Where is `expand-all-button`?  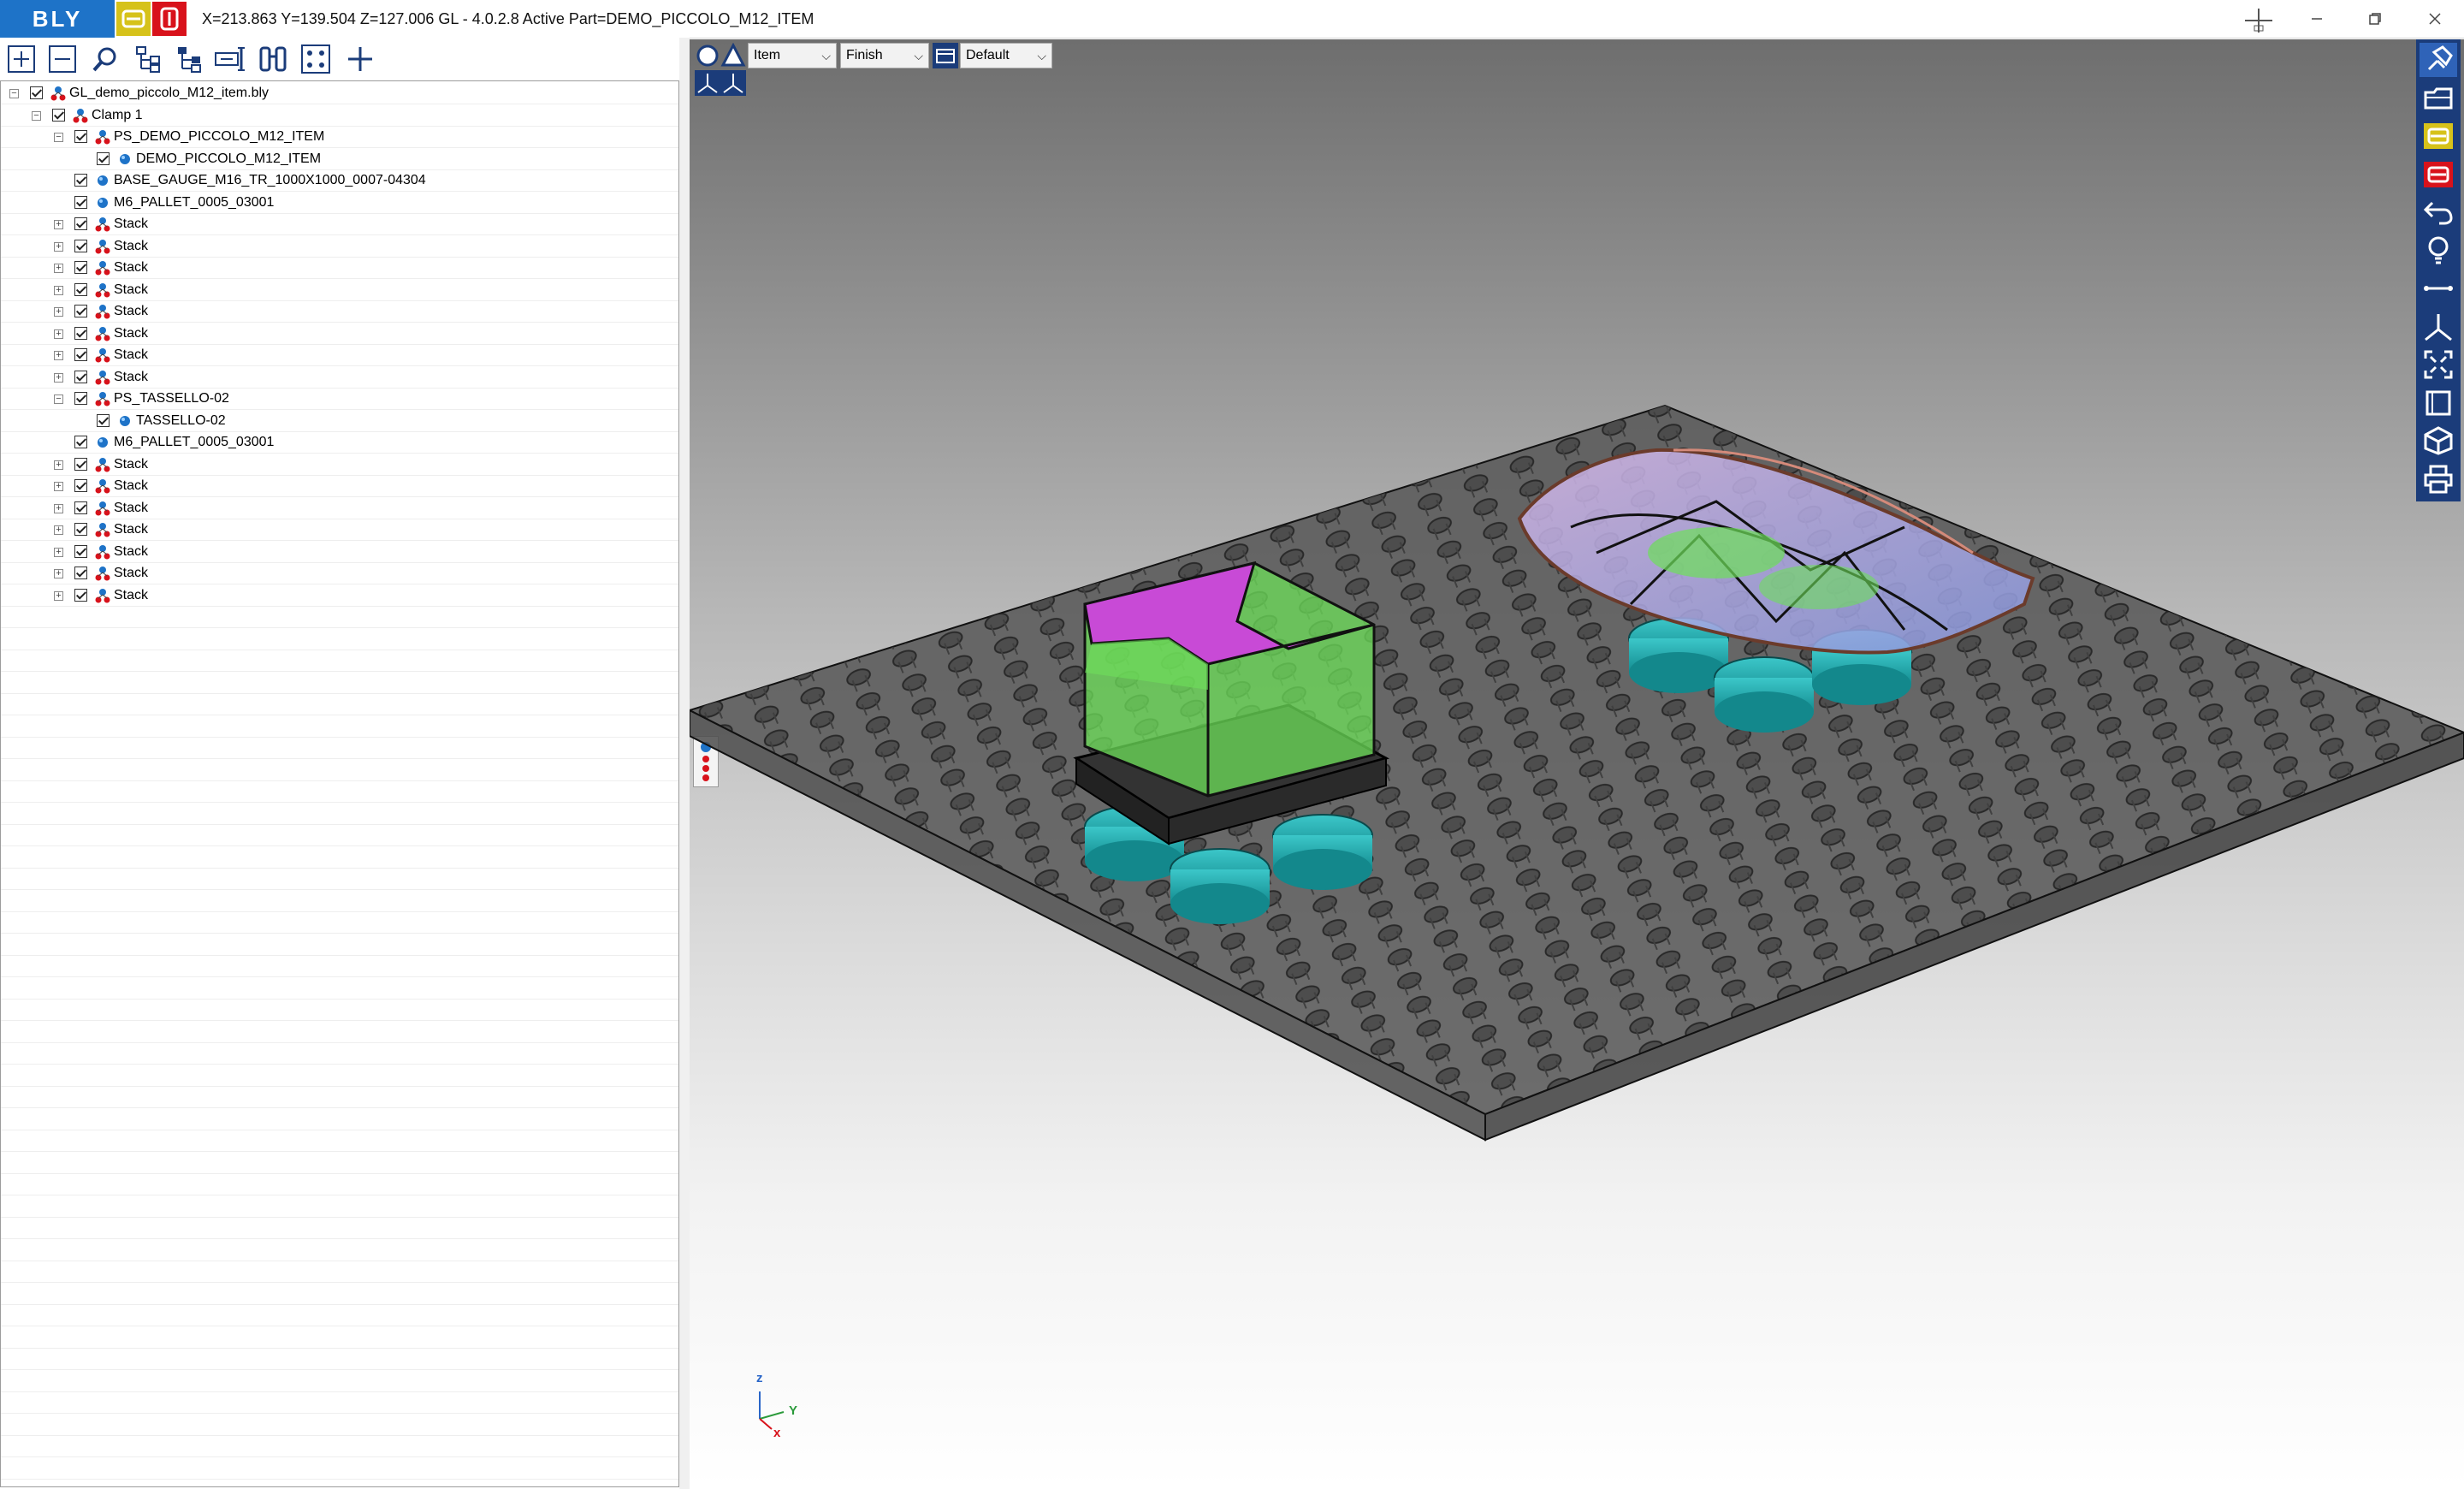
expand-all-button is located at coordinates (21, 59).